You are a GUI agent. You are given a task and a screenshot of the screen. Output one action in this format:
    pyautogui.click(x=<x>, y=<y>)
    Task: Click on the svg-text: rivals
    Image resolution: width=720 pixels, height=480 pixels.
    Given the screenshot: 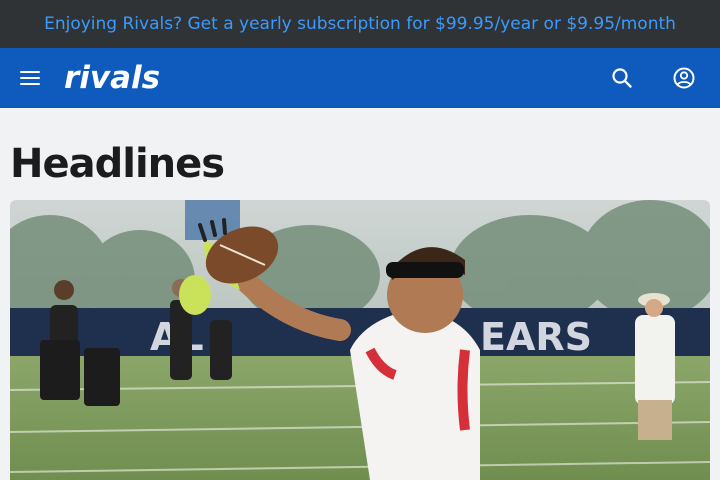 What is the action you would take?
    pyautogui.click(x=112, y=77)
    